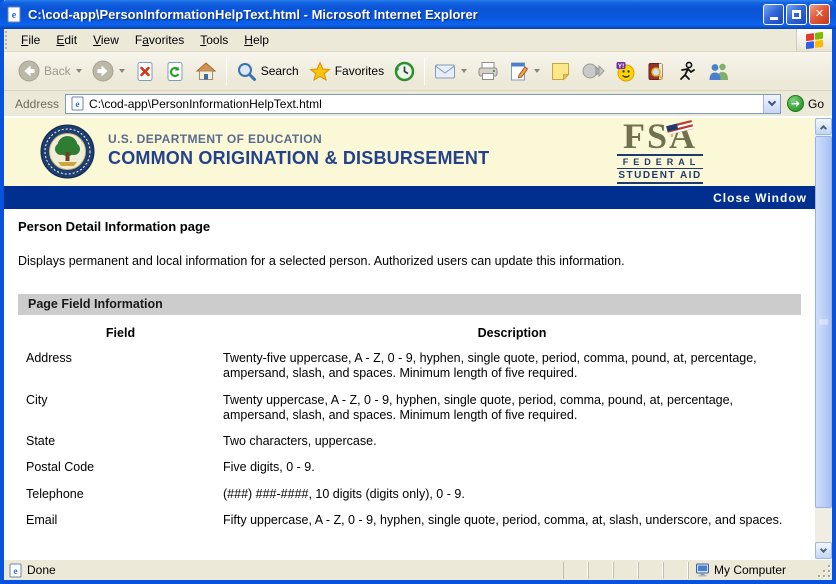 The width and height of the screenshot is (836, 584). I want to click on scrollbar-thumb, so click(823, 322).